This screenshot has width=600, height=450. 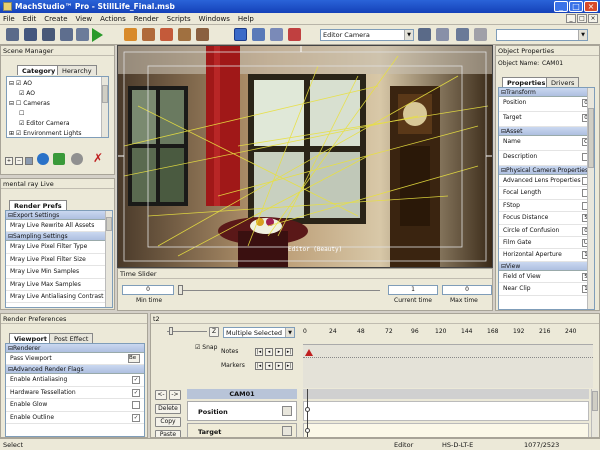 I want to click on preset-select: ▼, so click(x=542, y=35).